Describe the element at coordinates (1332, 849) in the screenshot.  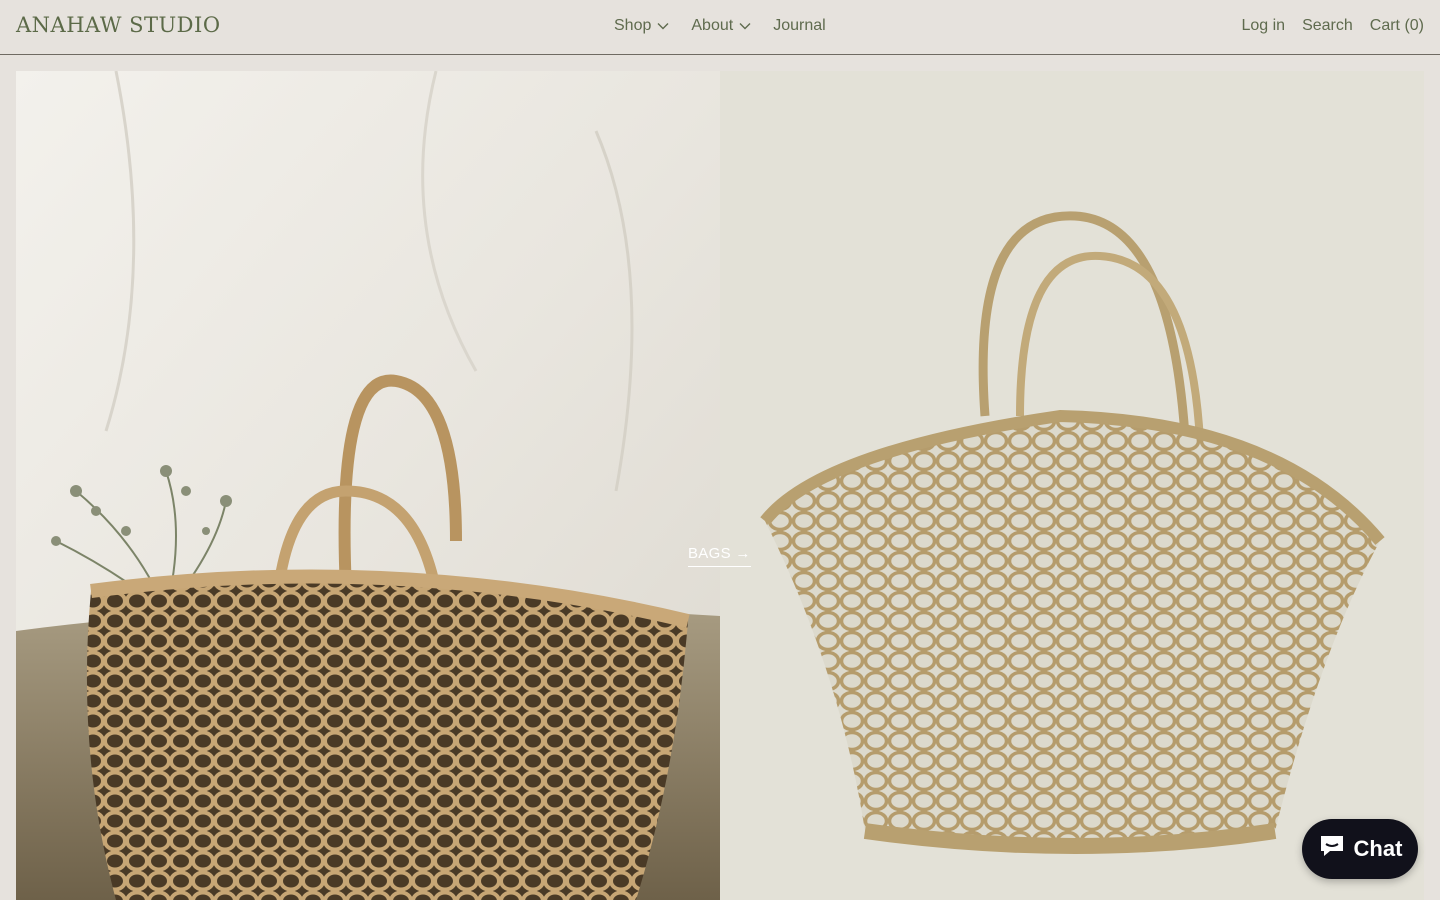
I see `chat-bubble-icon` at that location.